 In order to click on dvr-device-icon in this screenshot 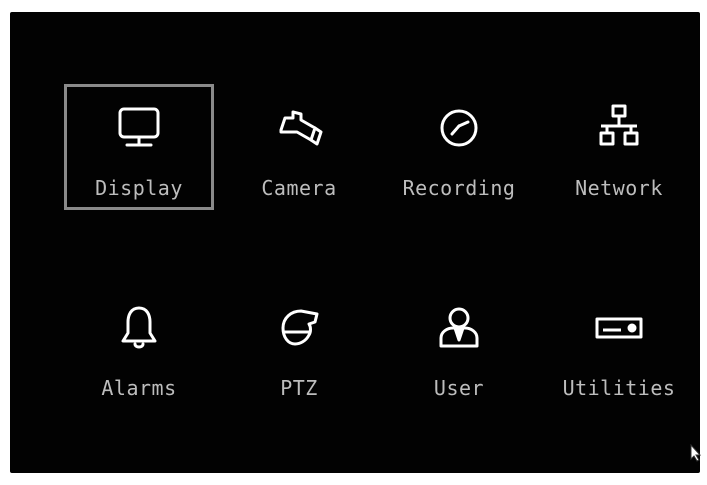, I will do `click(619, 328)`.